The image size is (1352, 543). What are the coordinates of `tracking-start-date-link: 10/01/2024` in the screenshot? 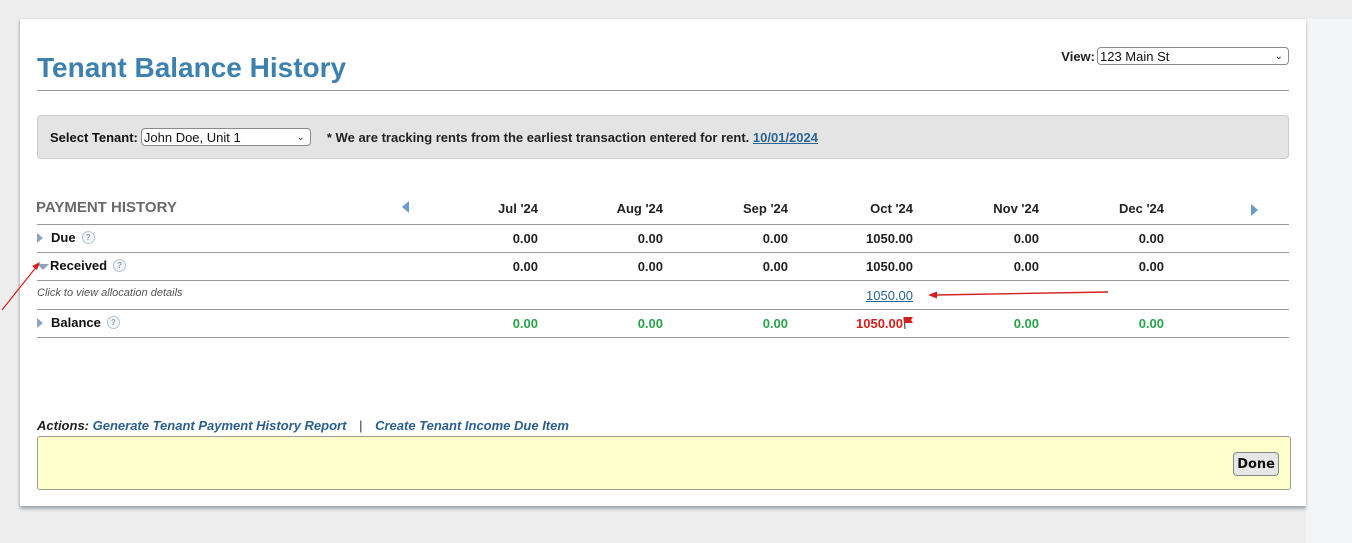 It's located at (785, 137).